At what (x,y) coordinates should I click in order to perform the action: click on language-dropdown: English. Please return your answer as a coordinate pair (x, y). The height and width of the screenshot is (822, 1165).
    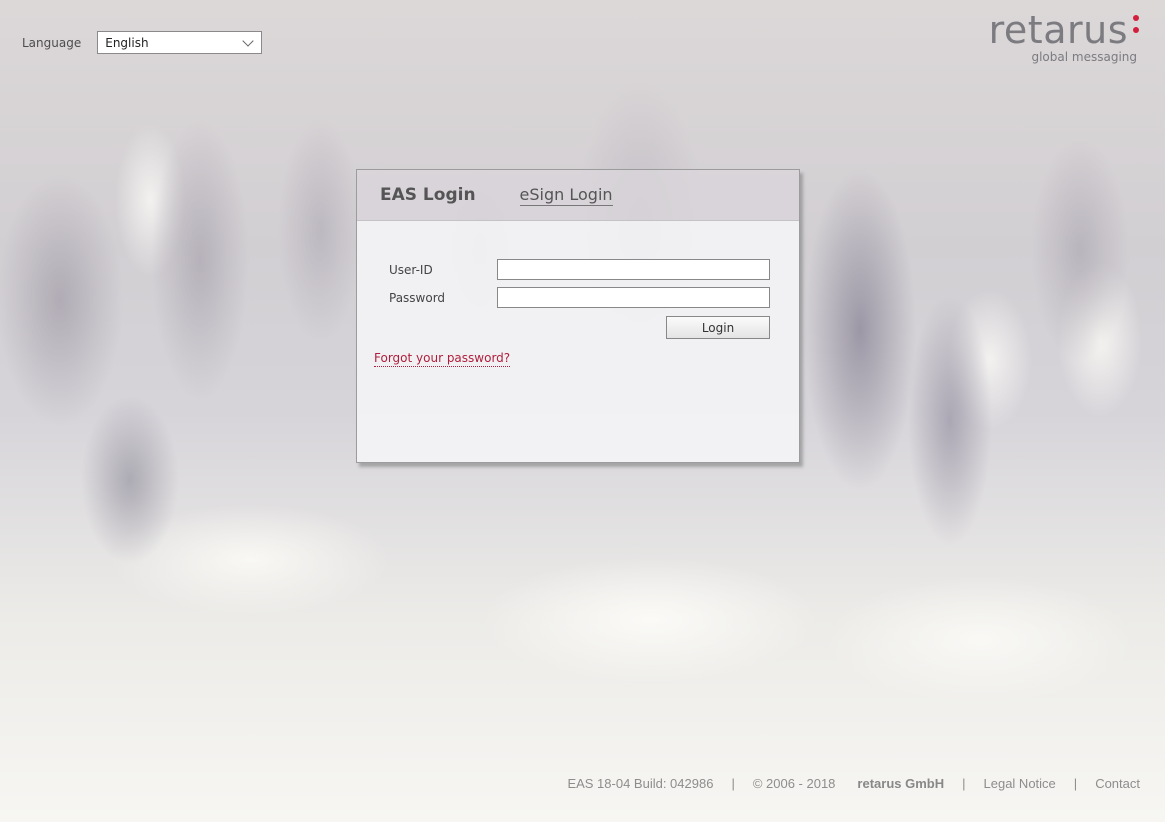
    Looking at the image, I should click on (180, 42).